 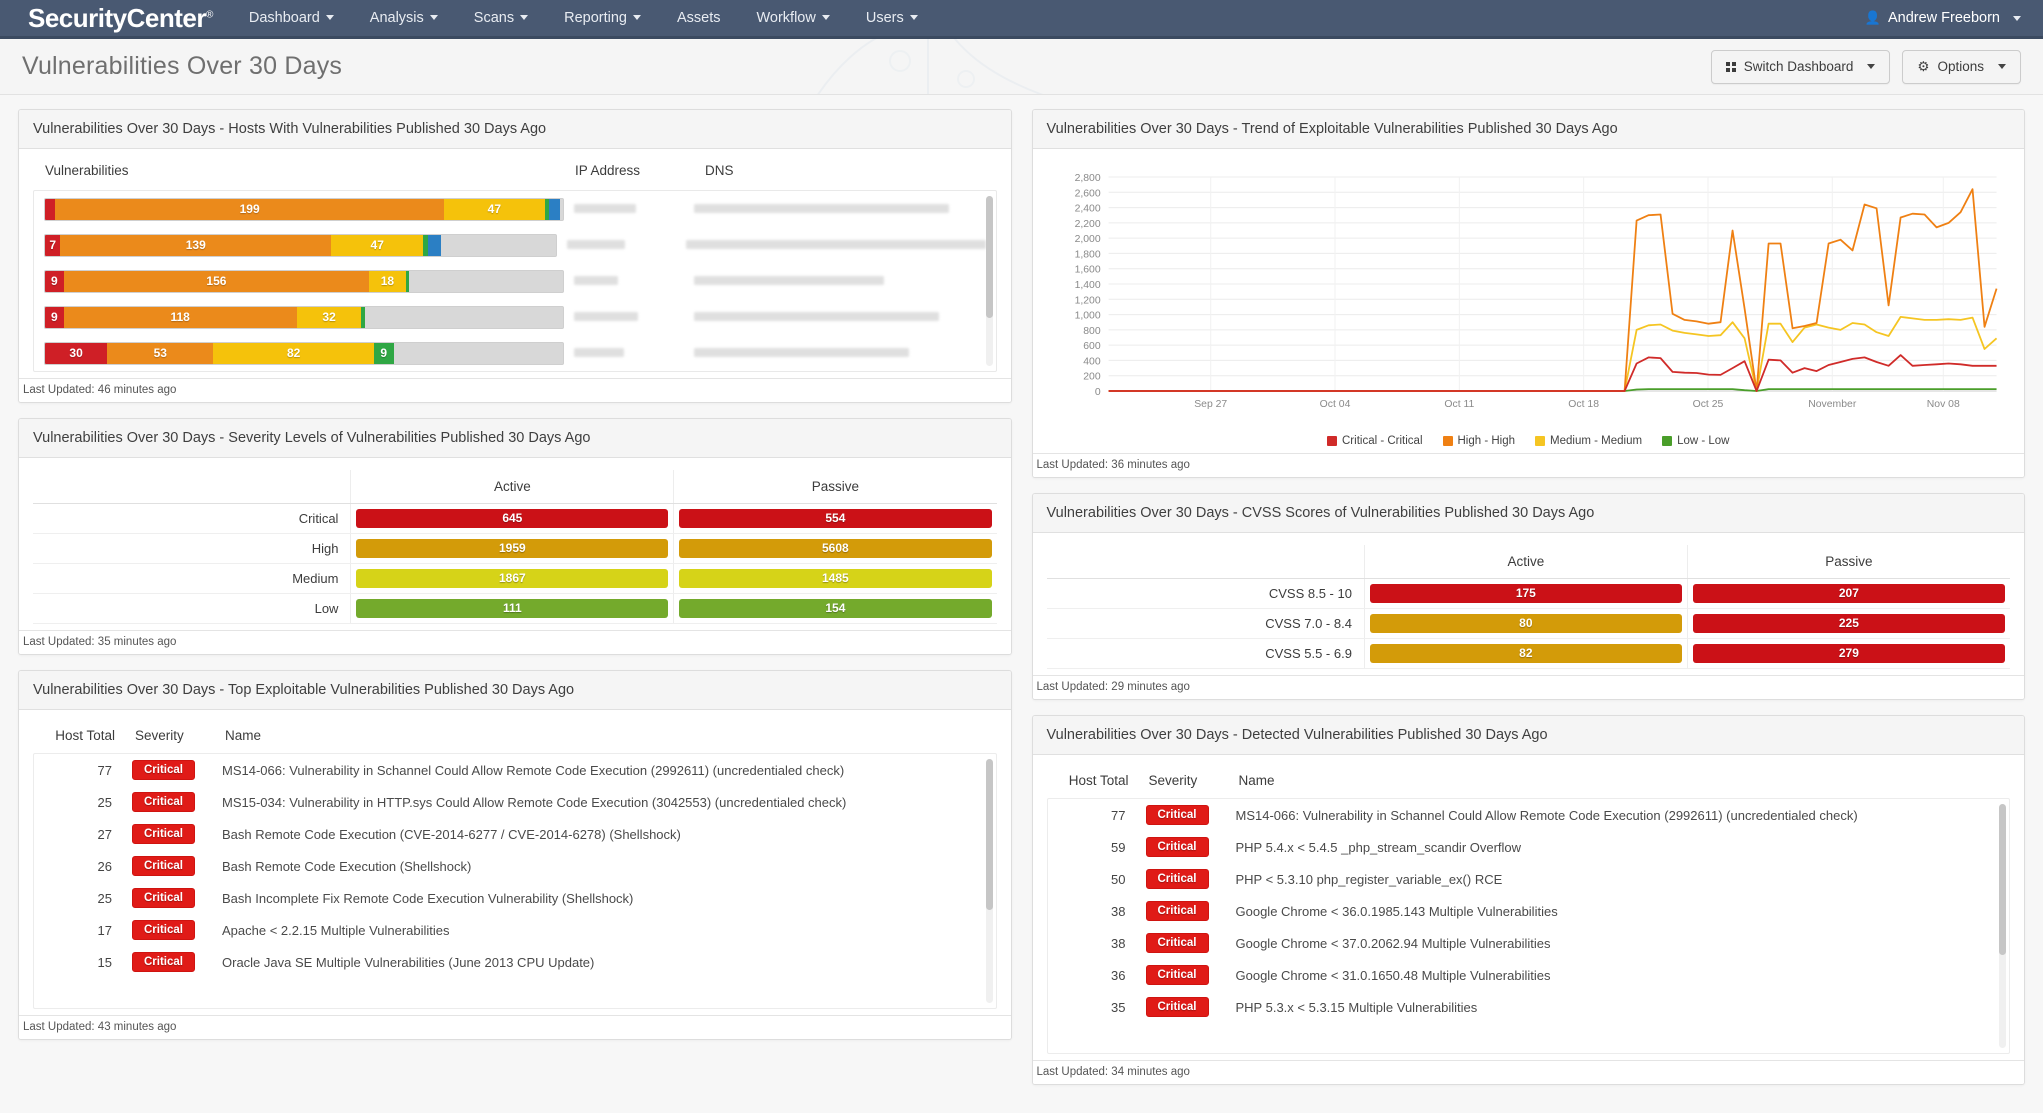 I want to click on nav-item-scans: Scans, so click(x=501, y=19).